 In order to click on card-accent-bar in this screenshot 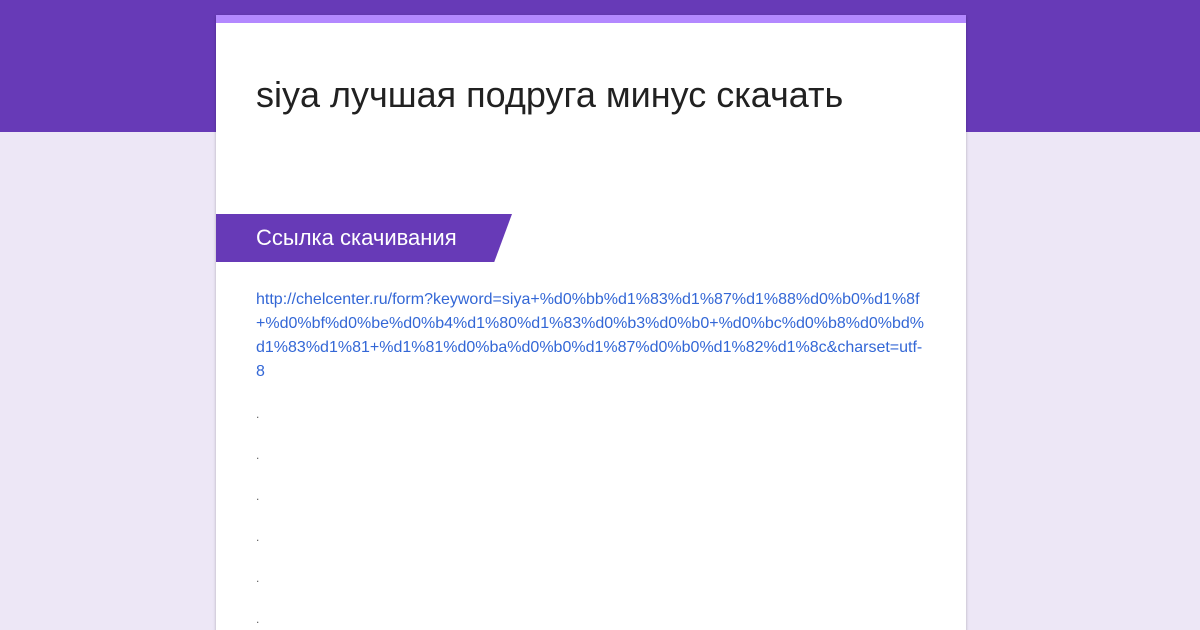, I will do `click(591, 19)`.